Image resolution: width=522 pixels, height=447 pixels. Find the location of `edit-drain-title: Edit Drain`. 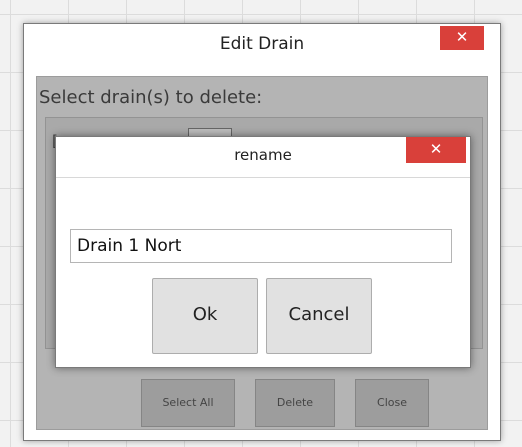

edit-drain-title: Edit Drain is located at coordinates (262, 44).